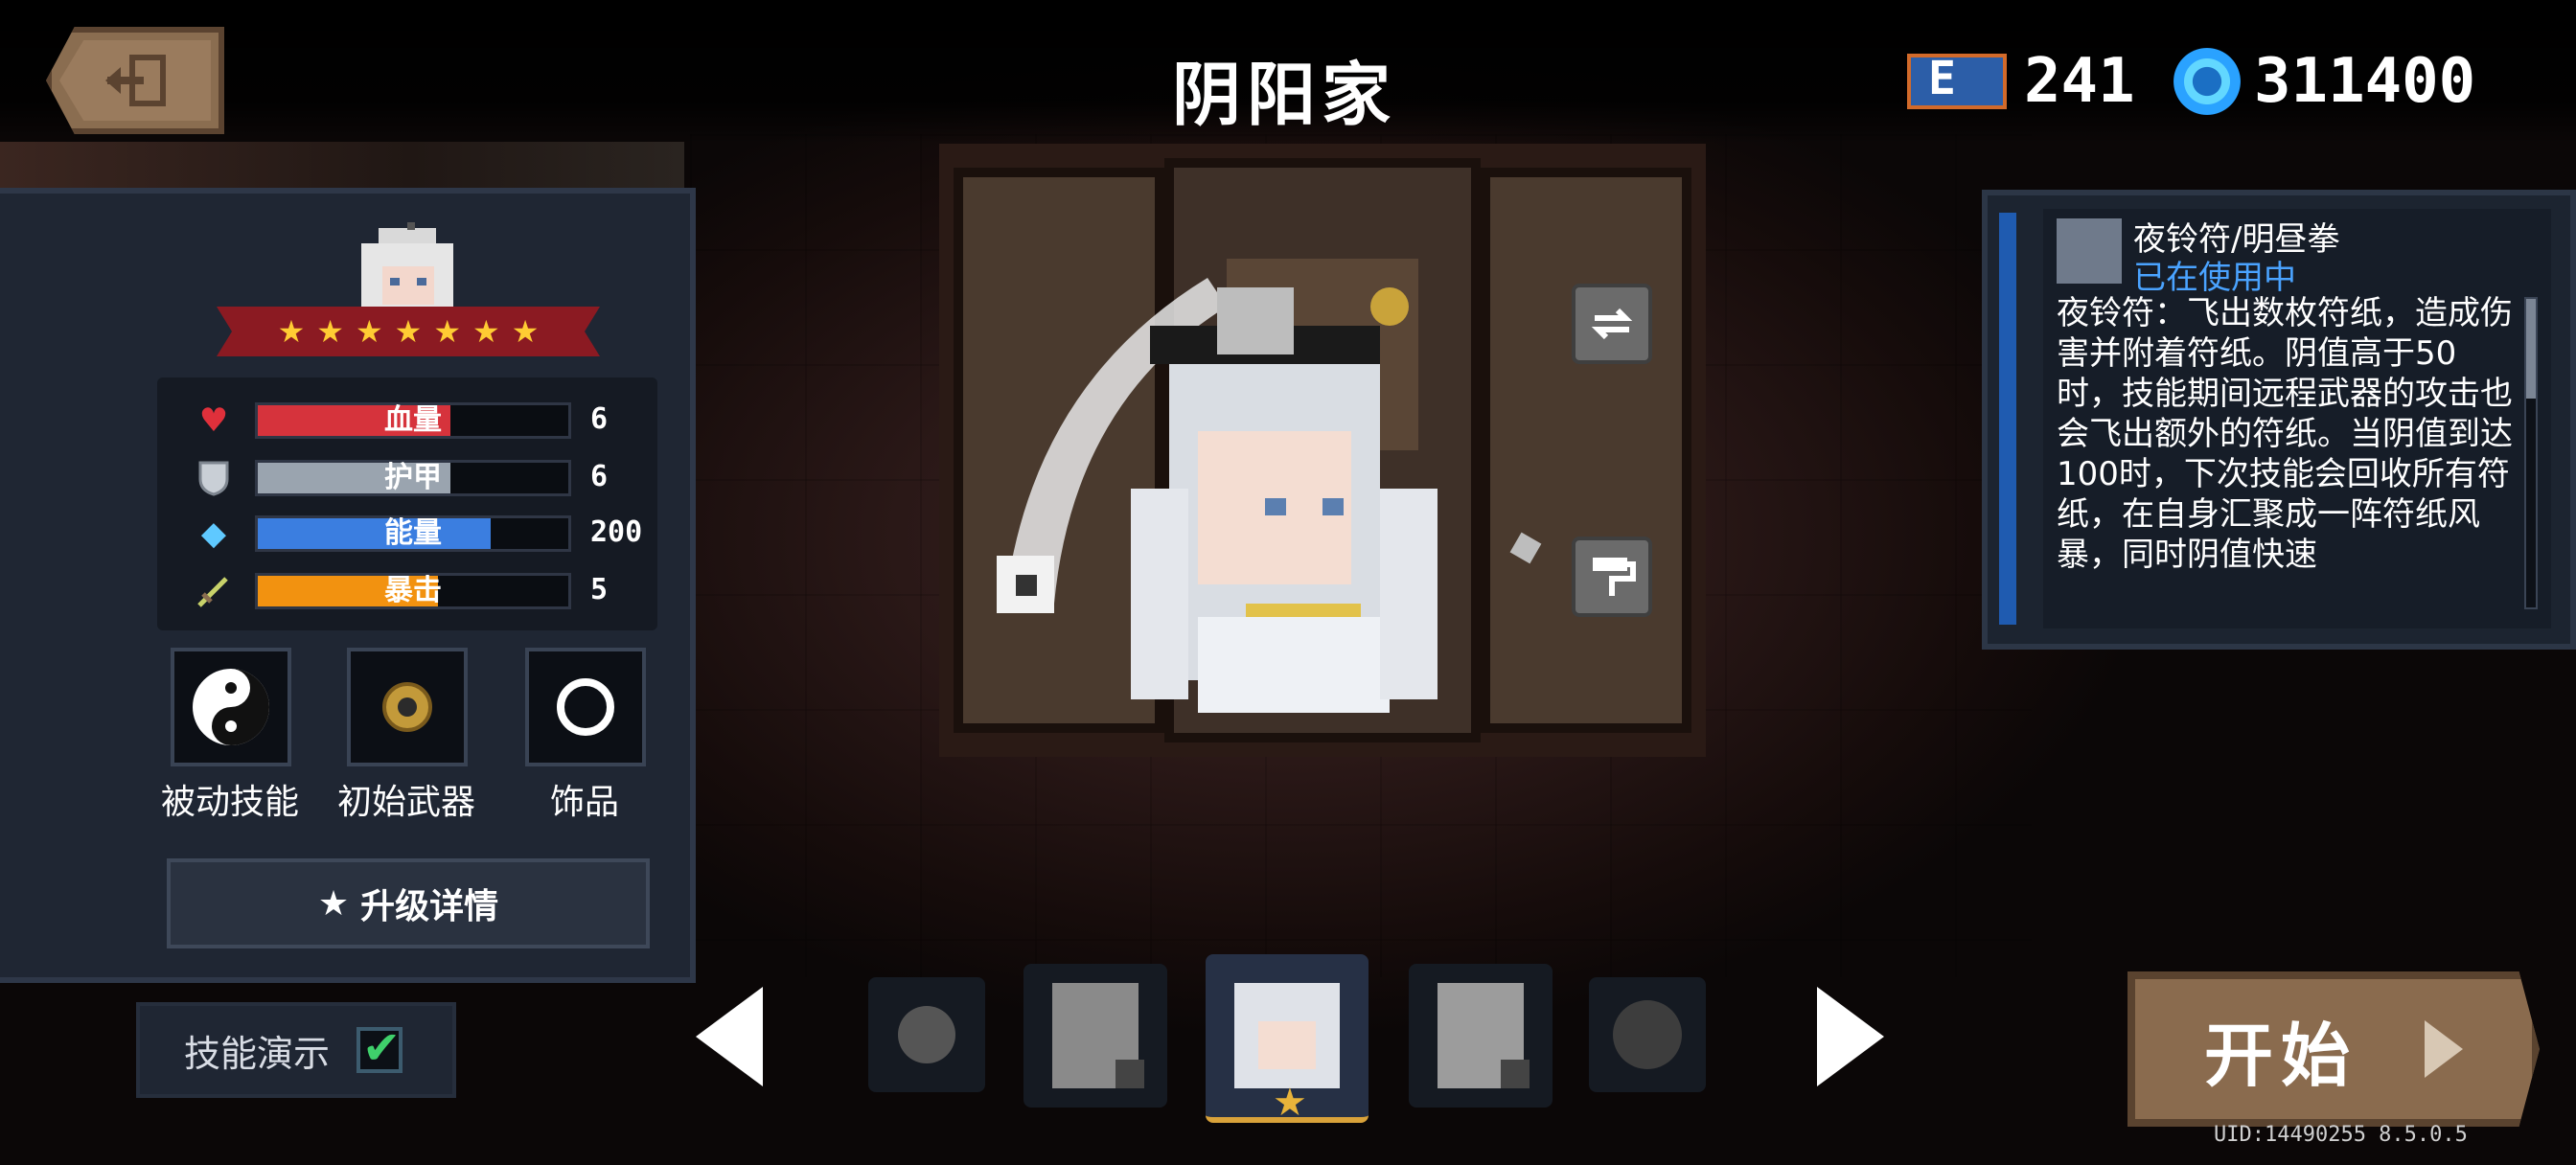  Describe the element at coordinates (2531, 453) in the screenshot. I see `skill-scrollbar` at that location.